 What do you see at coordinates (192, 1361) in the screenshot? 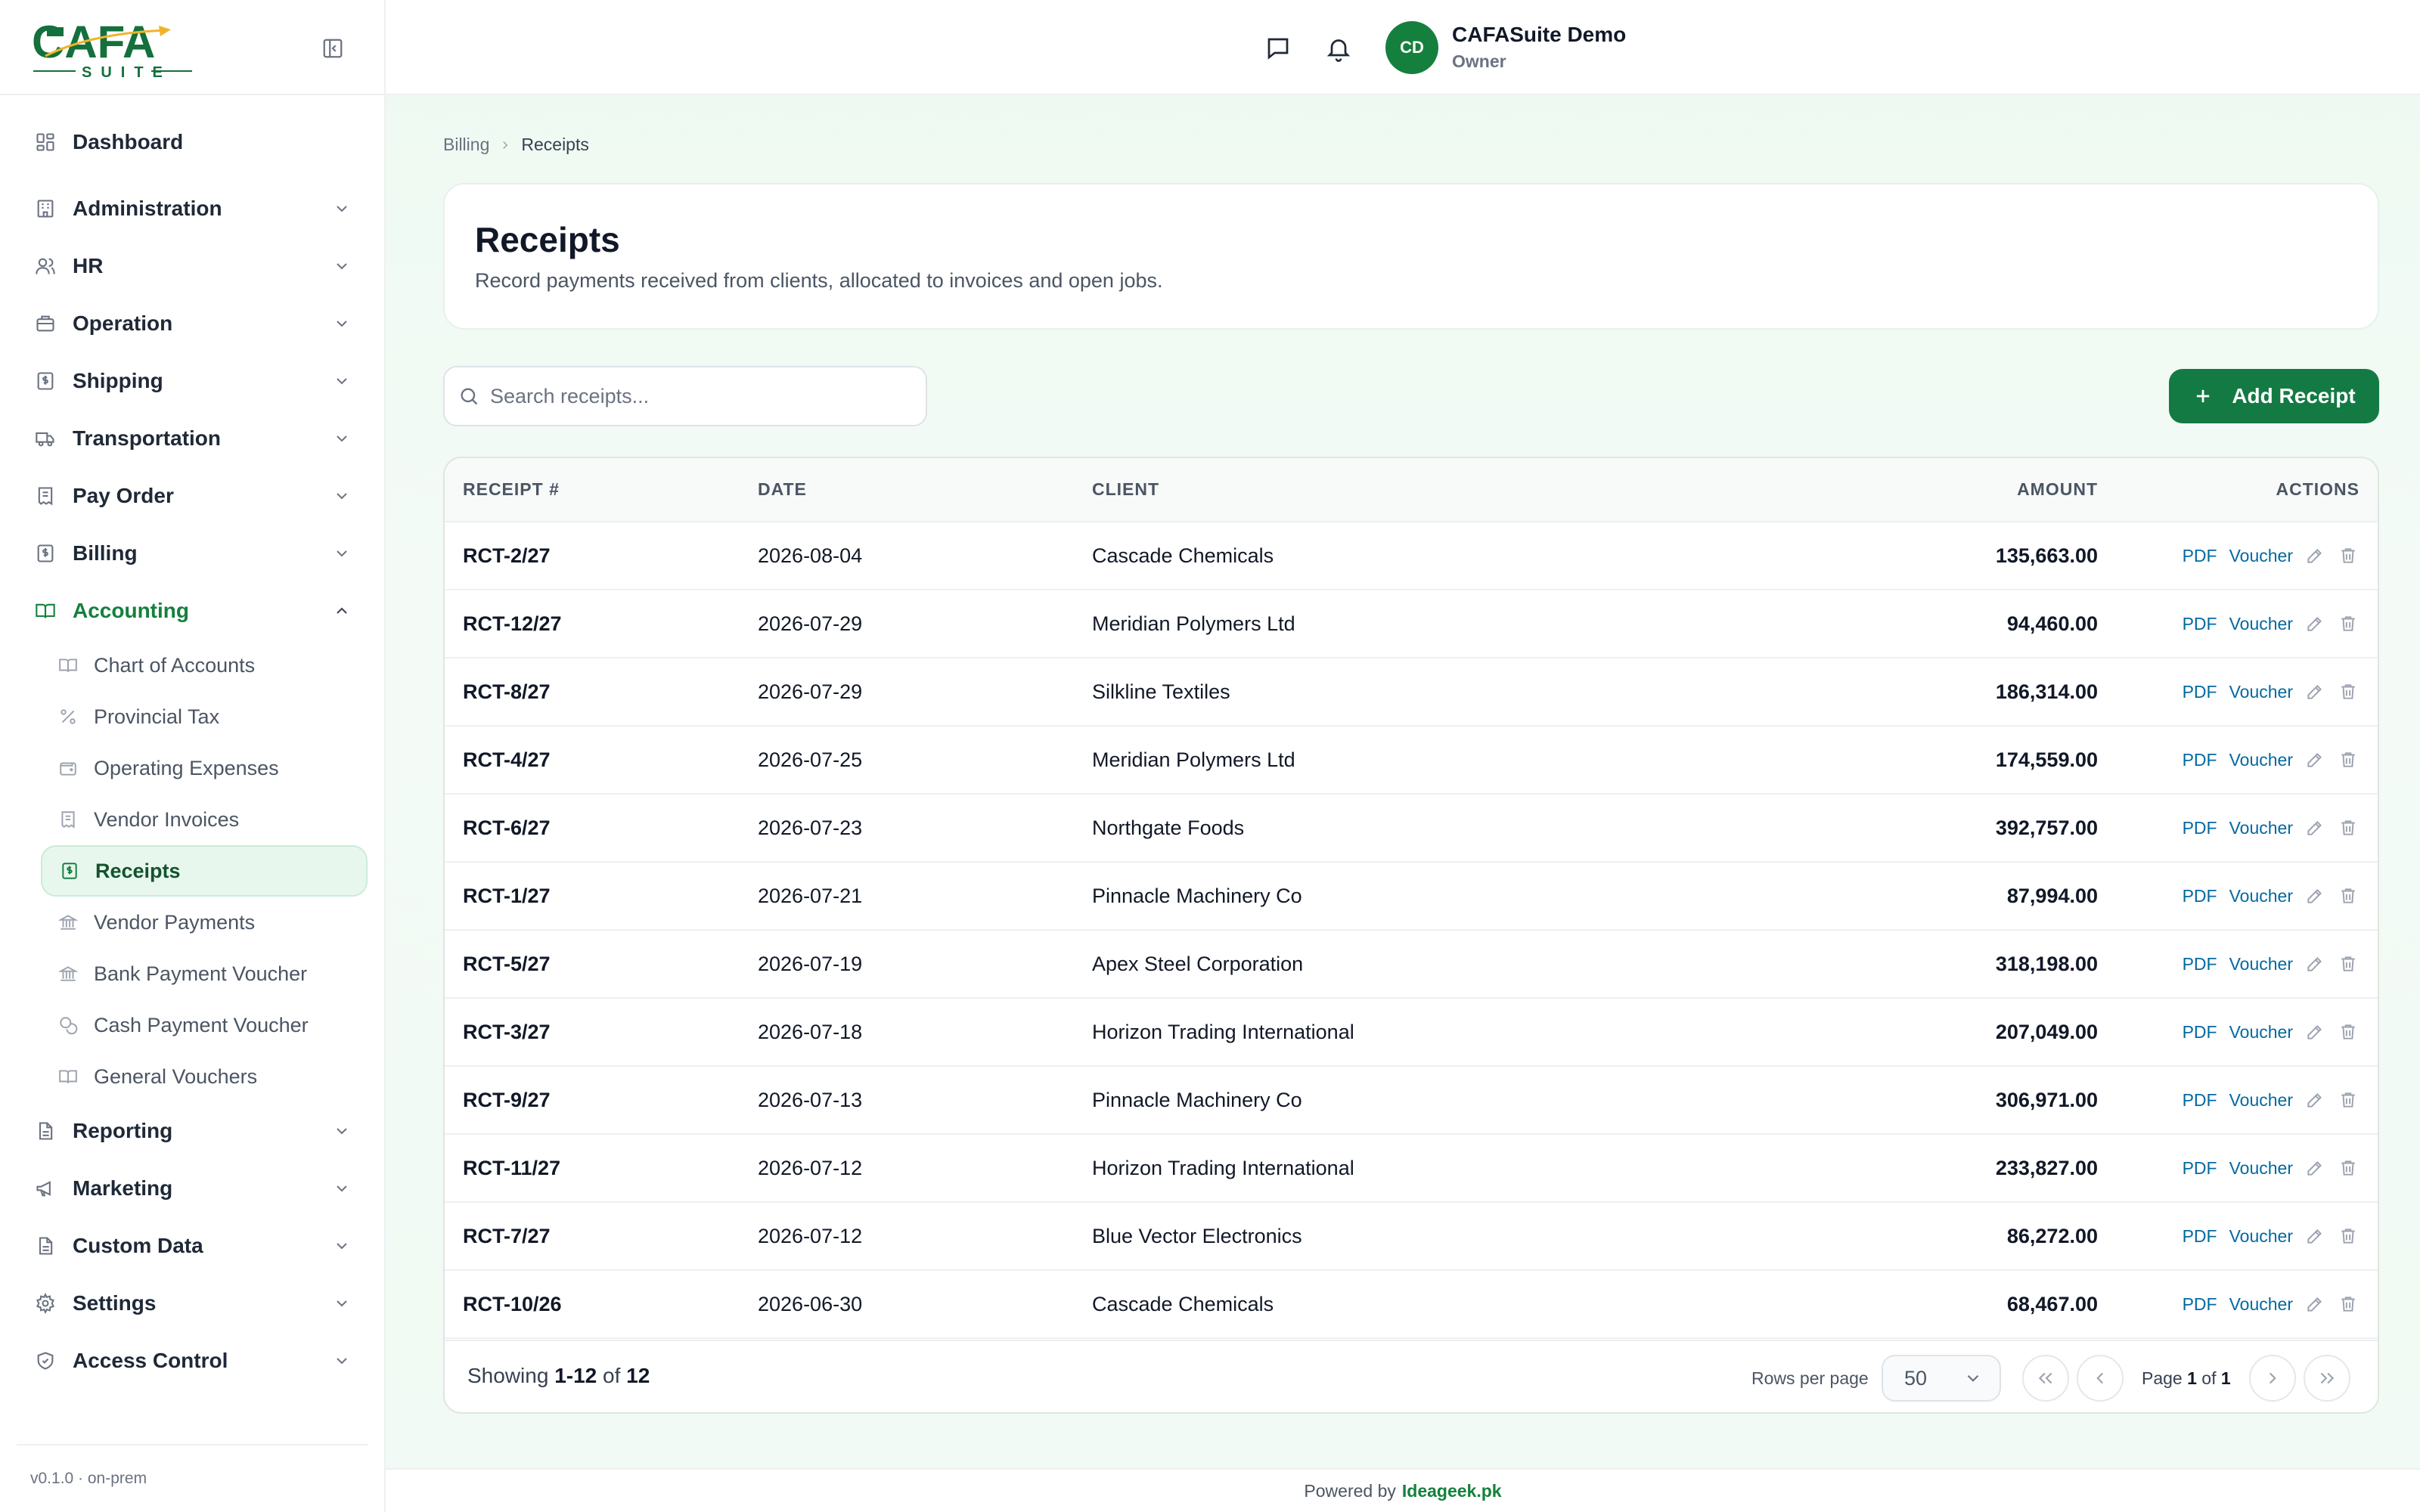
I see `sidebar-item-access-control: Access Control` at bounding box center [192, 1361].